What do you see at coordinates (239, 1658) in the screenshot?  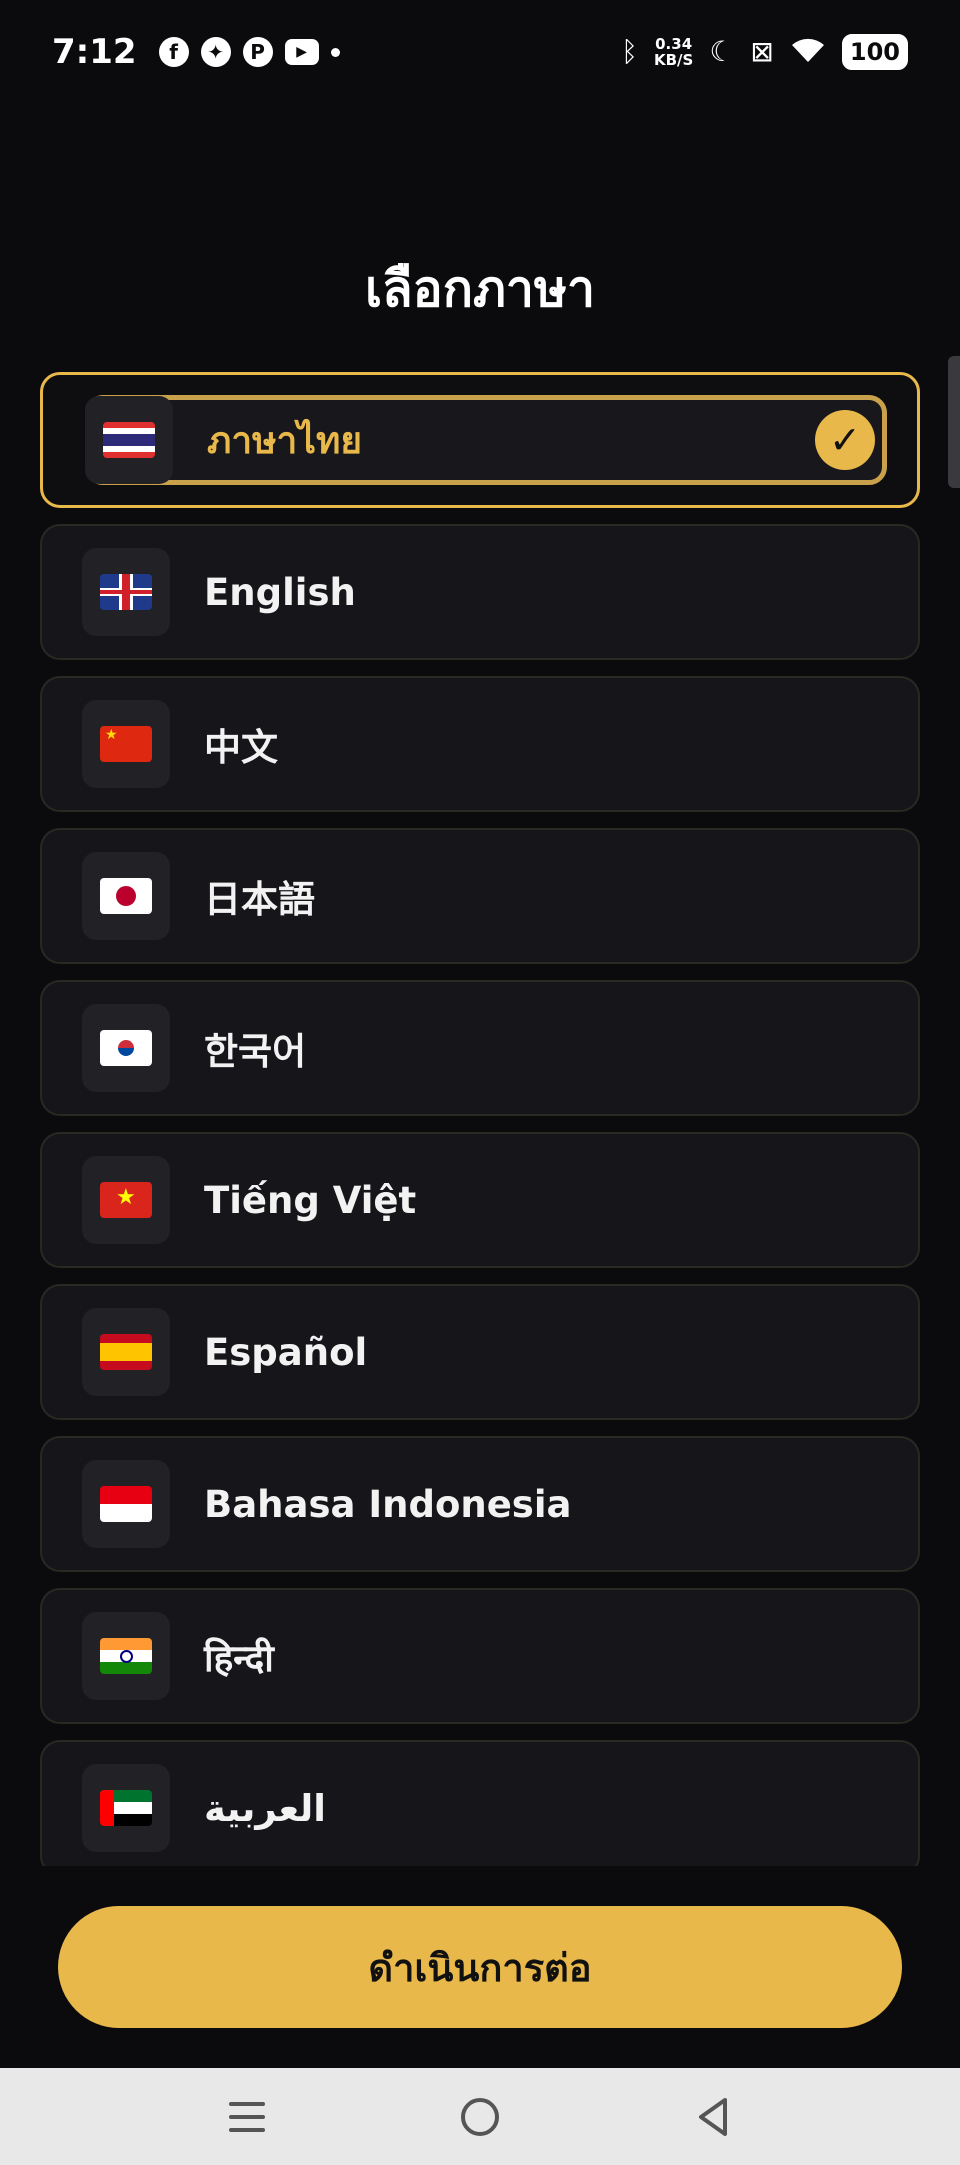 I see `language-label: हिन्दी` at bounding box center [239, 1658].